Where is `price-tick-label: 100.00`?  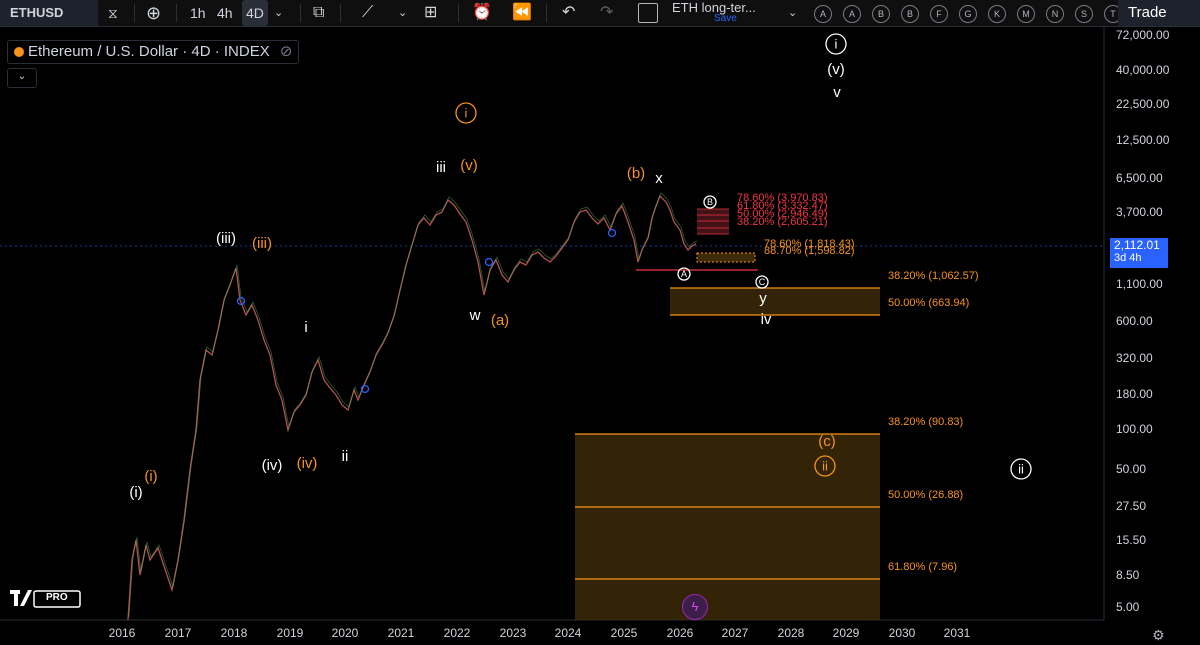 price-tick-label: 100.00 is located at coordinates (1134, 429).